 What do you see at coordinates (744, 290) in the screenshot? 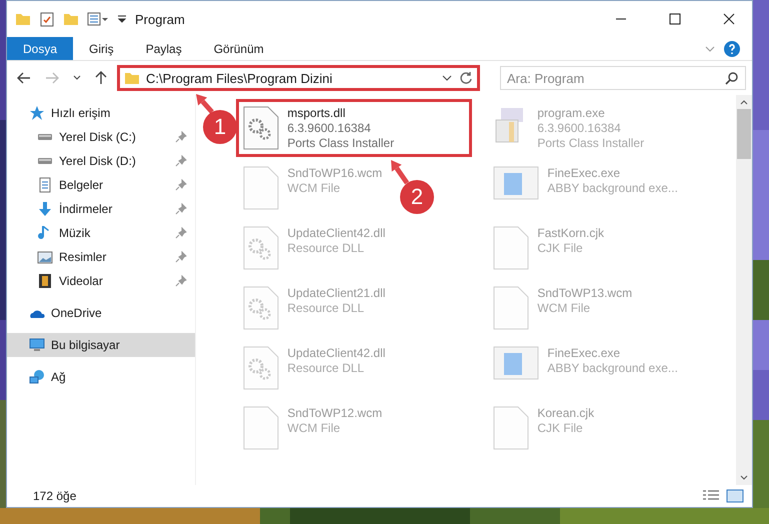
I see `scrollbar` at bounding box center [744, 290].